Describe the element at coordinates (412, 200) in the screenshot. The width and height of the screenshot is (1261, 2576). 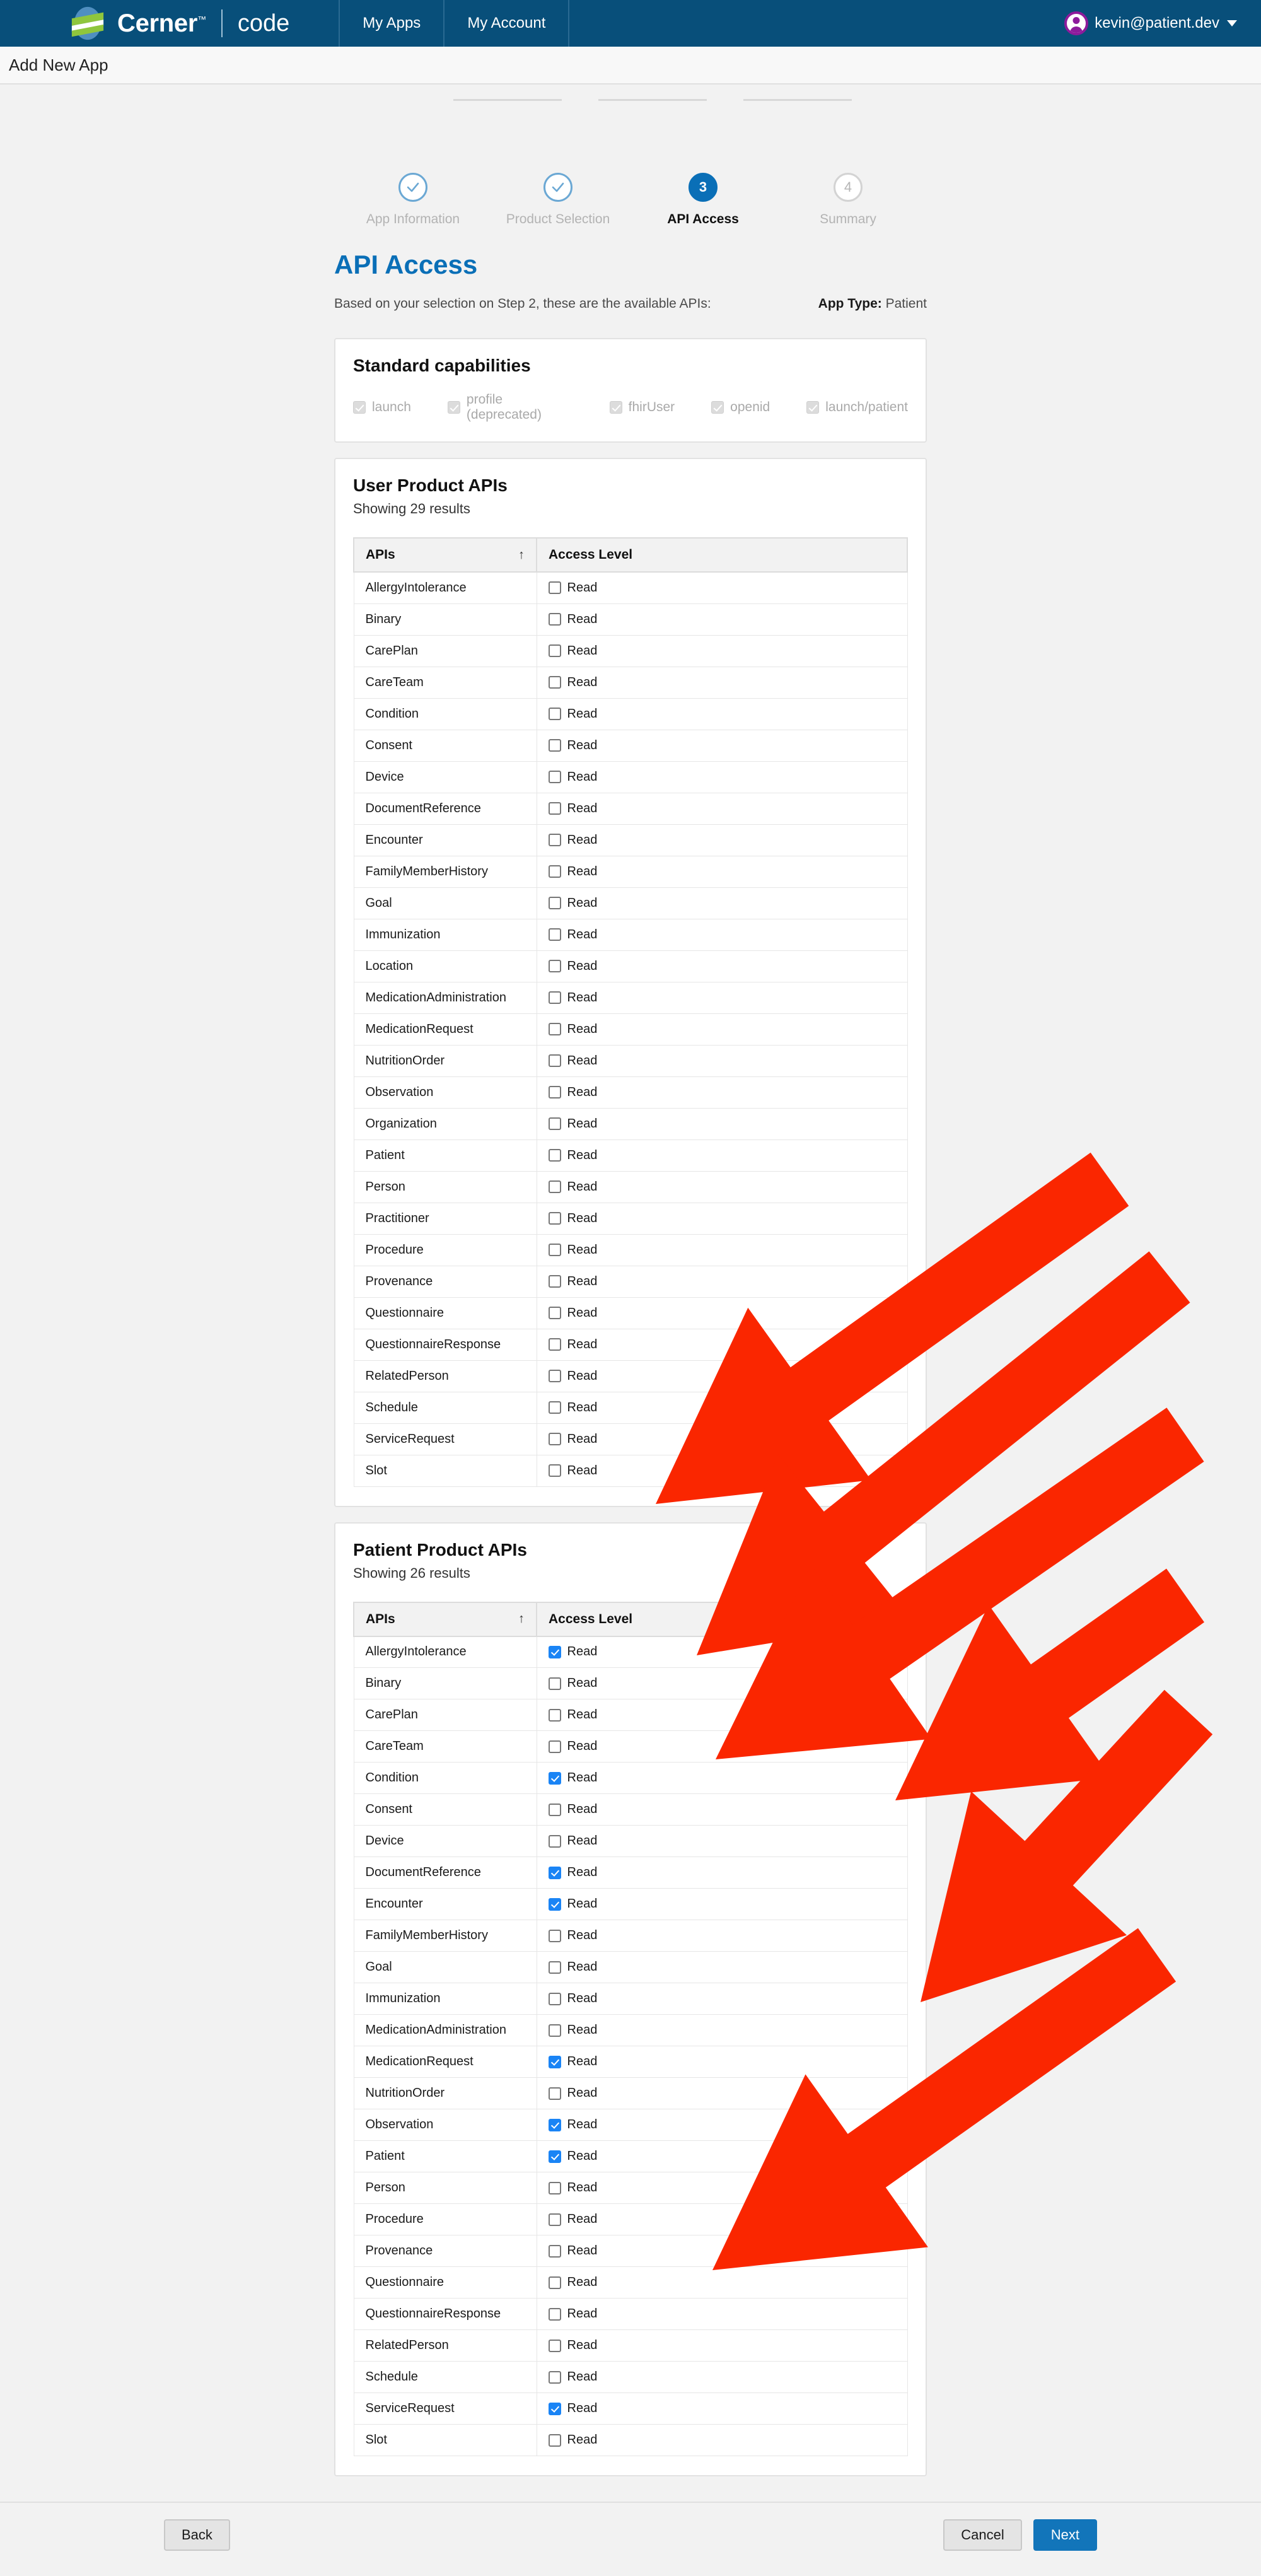
I see `stepper-step-app-information: App Information` at that location.